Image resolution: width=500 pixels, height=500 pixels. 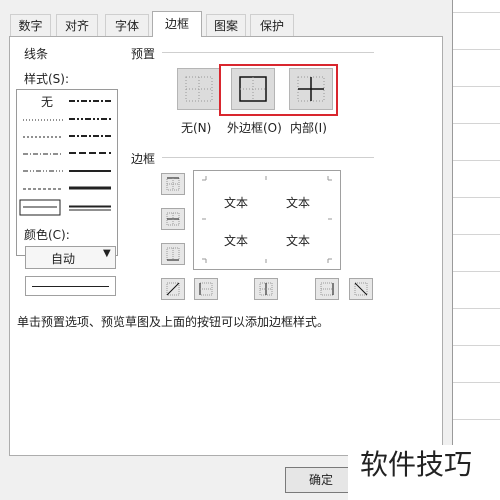 I want to click on tab-bar: 数字 对齐 字体 边框 图案 保护, so click(x=226, y=18).